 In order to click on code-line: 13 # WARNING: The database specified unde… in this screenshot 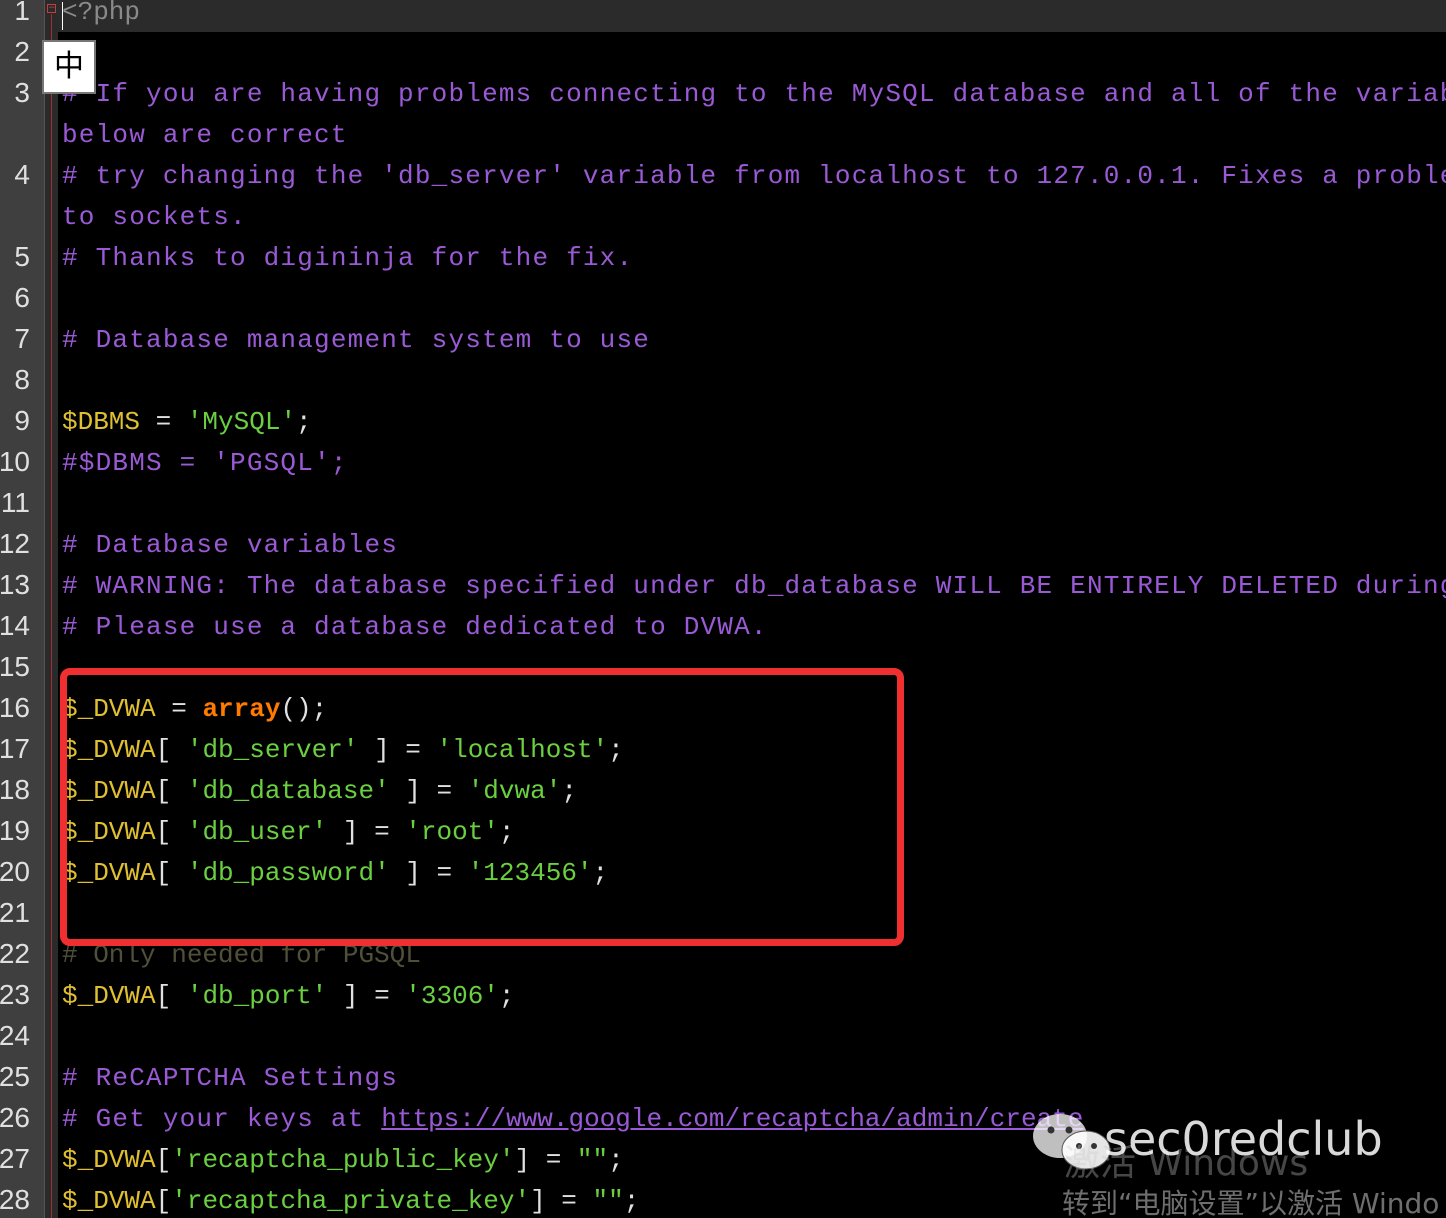, I will do `click(723, 591)`.